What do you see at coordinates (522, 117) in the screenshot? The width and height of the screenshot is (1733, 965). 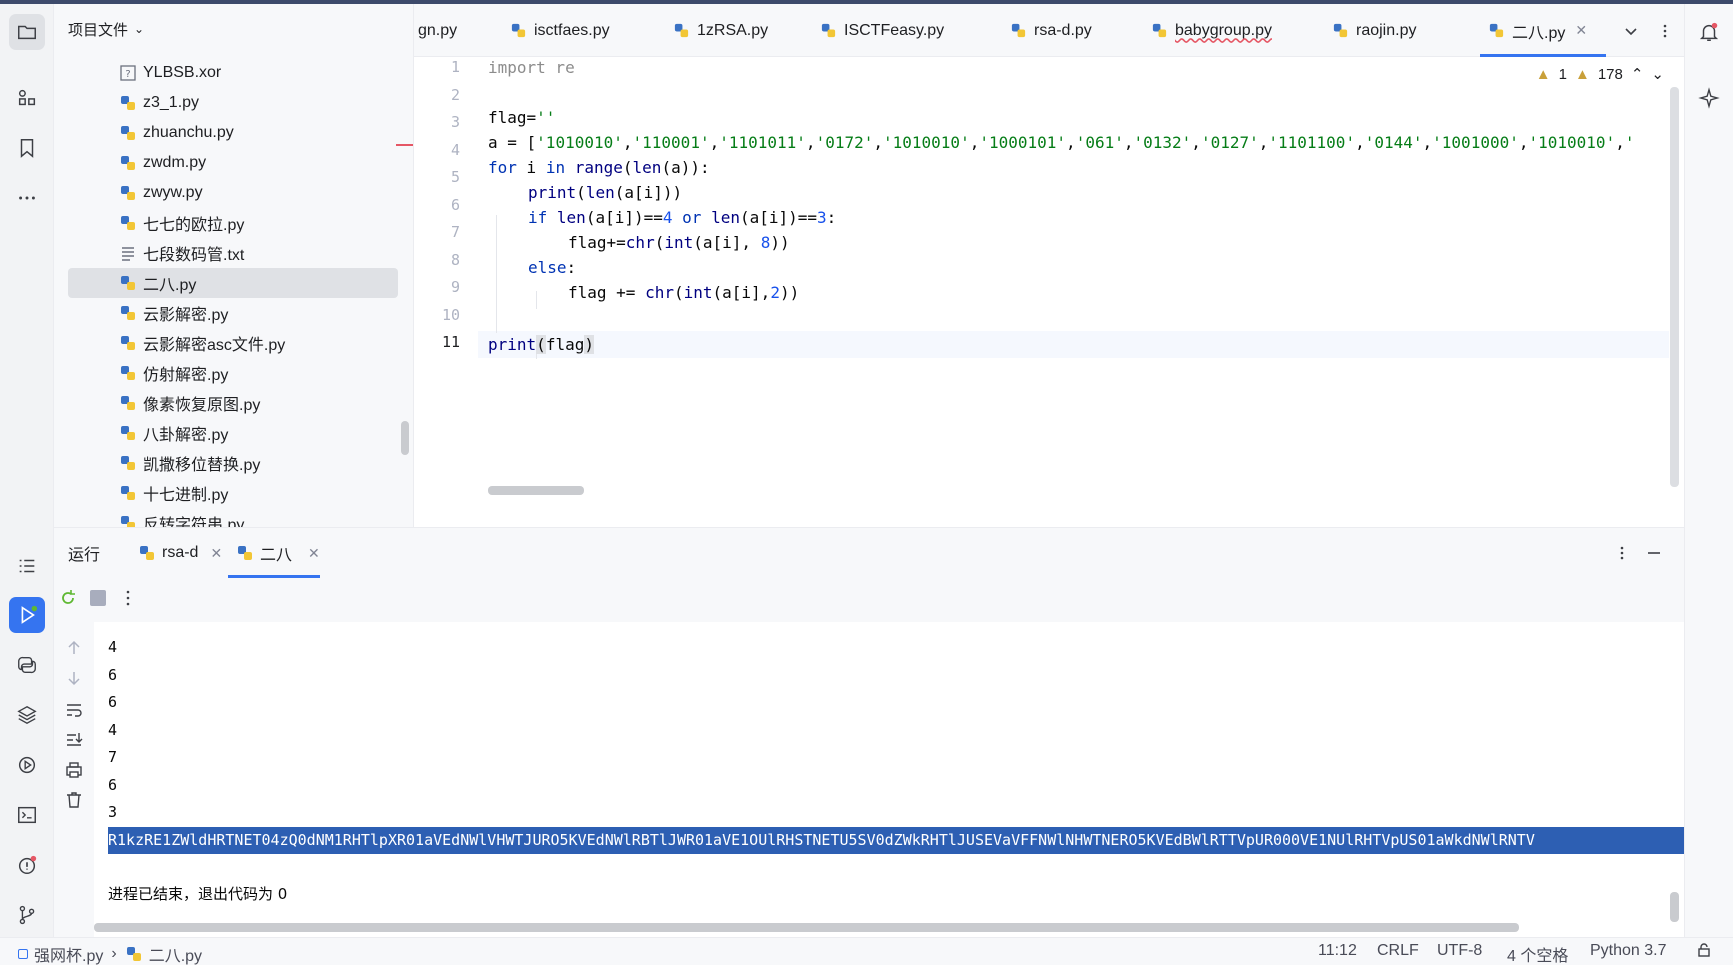 I see `code-line-3: flag=''` at bounding box center [522, 117].